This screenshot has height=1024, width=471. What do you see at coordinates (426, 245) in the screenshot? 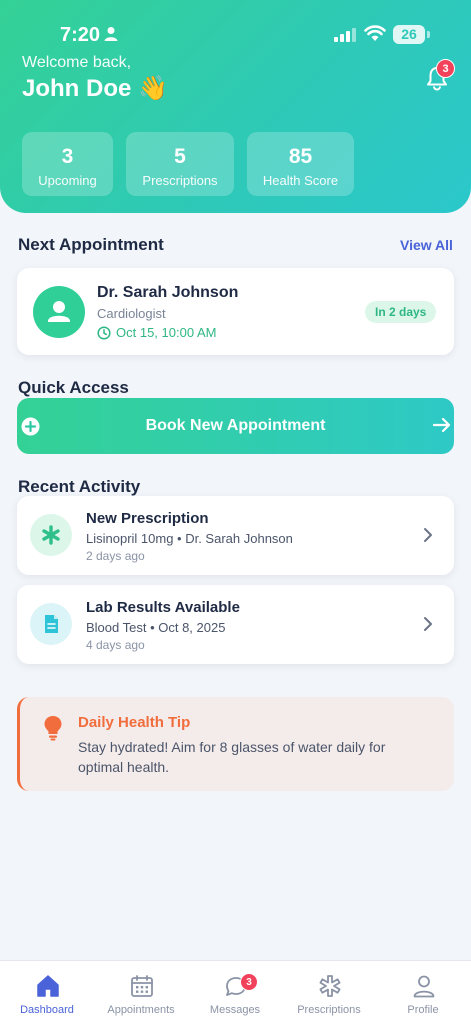
I see `view-all-link: View All` at bounding box center [426, 245].